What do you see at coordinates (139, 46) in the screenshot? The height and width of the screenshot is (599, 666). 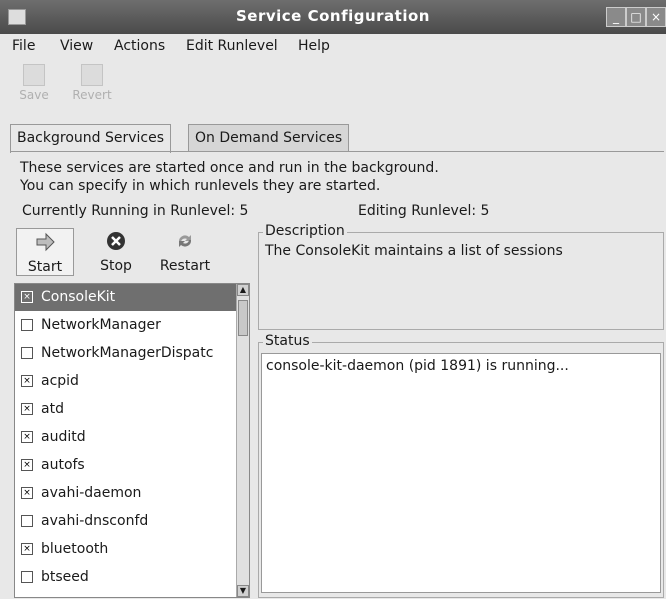 I see `menu-actions: Actions` at bounding box center [139, 46].